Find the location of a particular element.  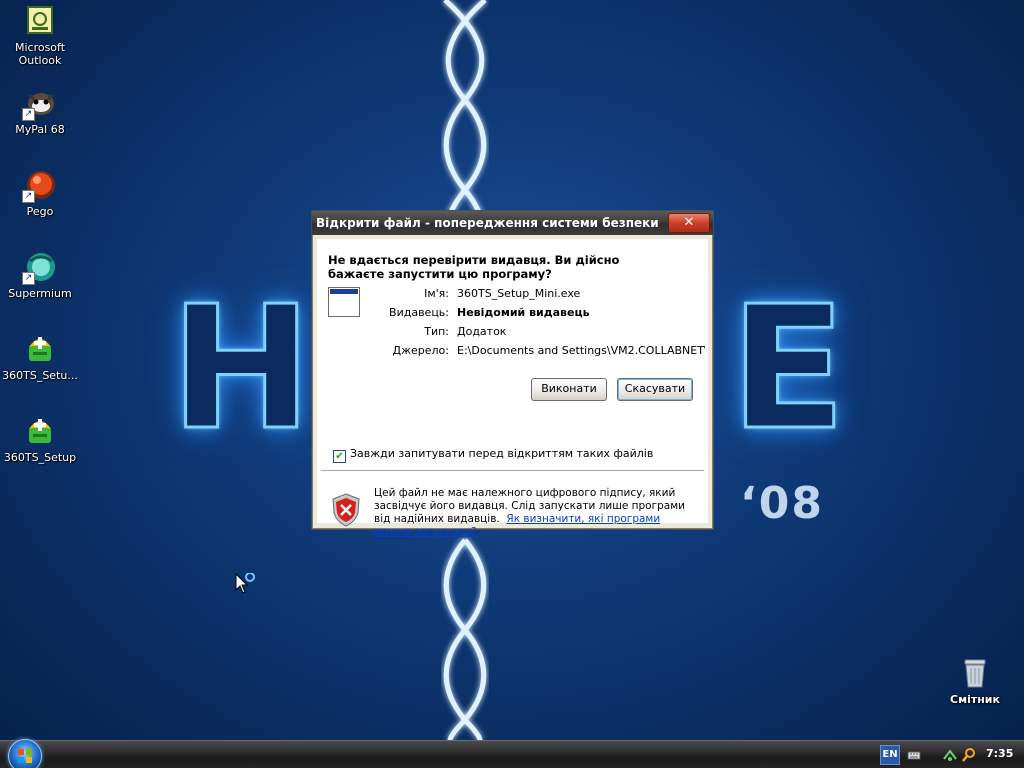

field-key: Тип: is located at coordinates (436, 331).